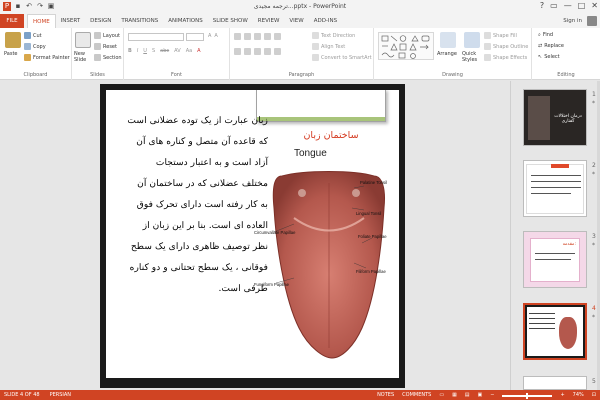  Describe the element at coordinates (592, 21) in the screenshot. I see `avatar` at that location.